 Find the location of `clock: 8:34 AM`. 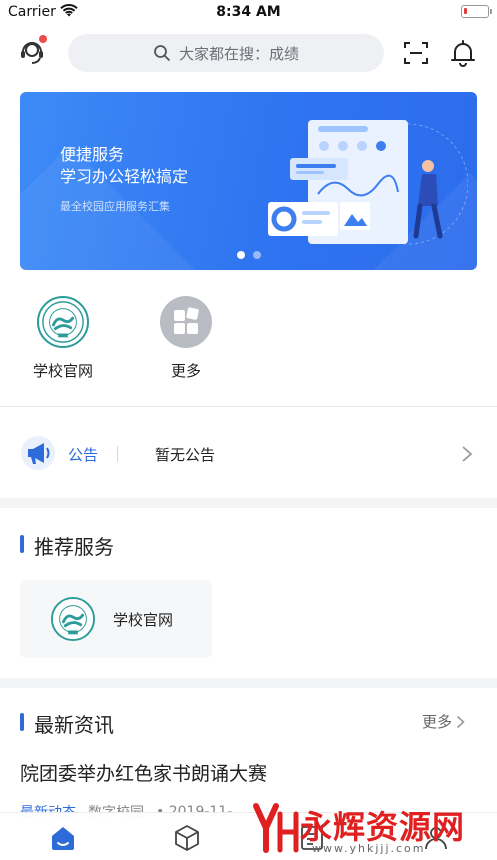

clock: 8:34 AM is located at coordinates (248, 12).